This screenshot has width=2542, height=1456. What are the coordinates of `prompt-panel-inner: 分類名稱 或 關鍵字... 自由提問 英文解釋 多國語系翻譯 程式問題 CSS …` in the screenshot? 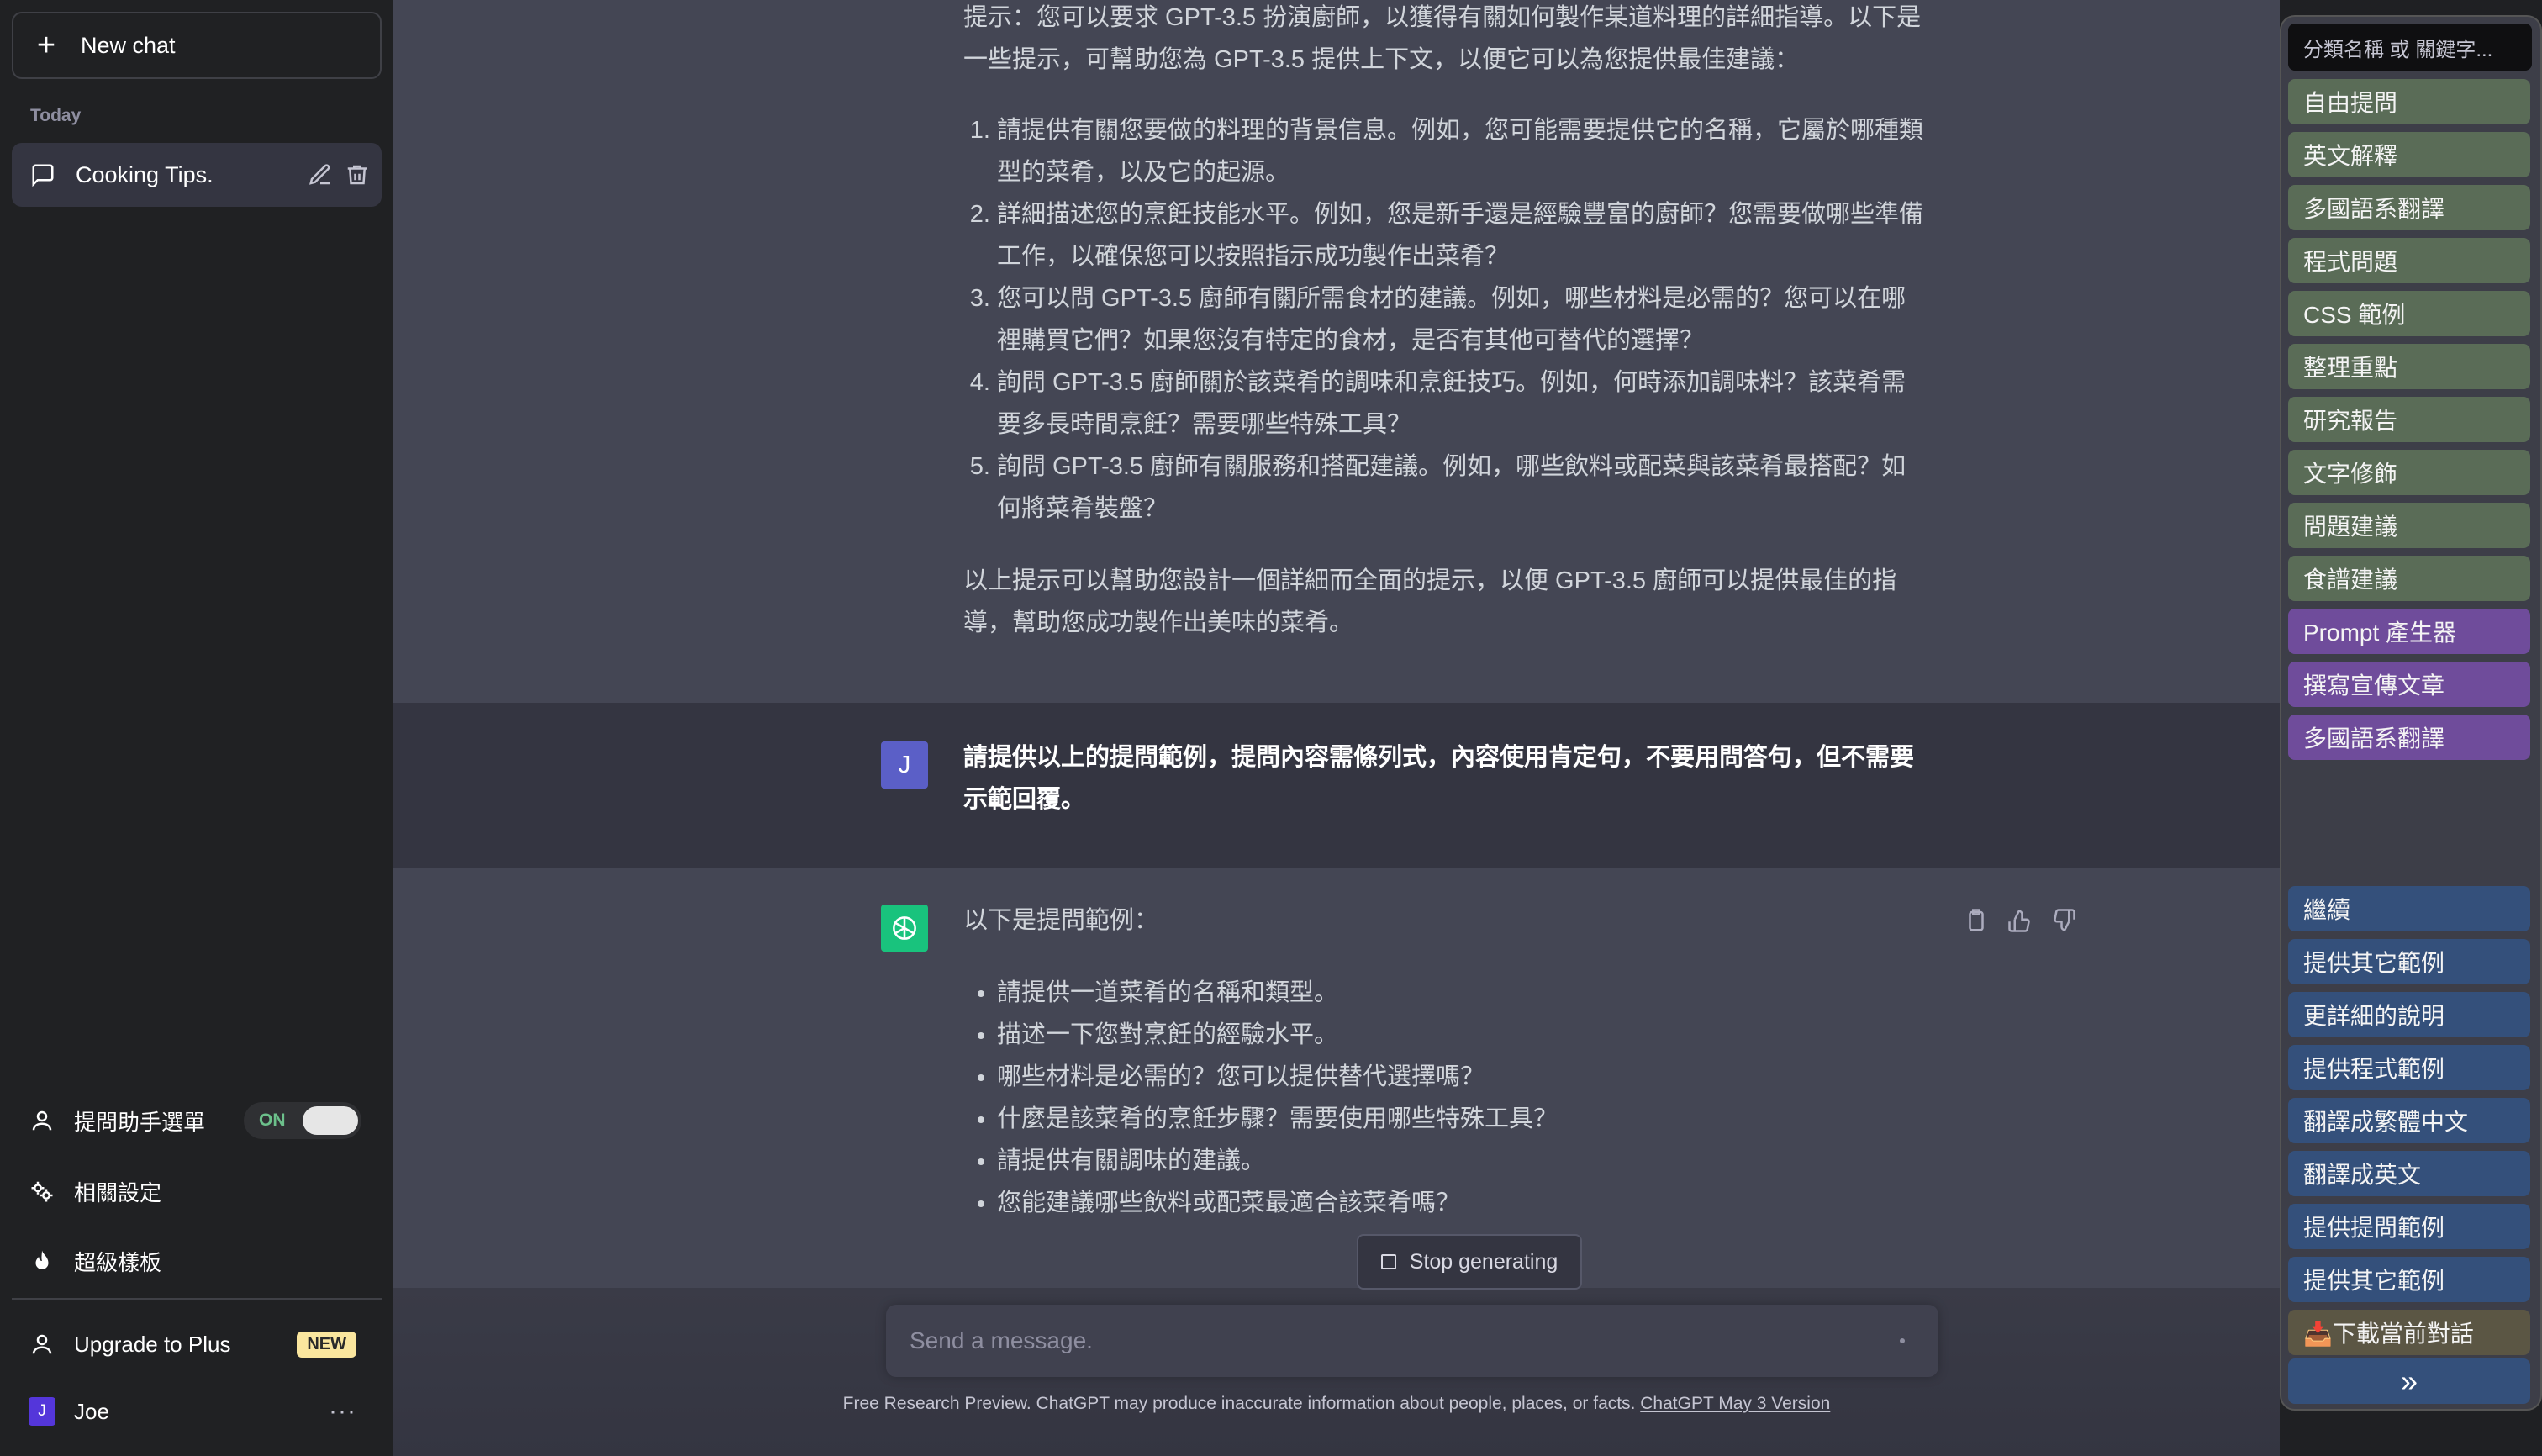 It's located at (2411, 713).